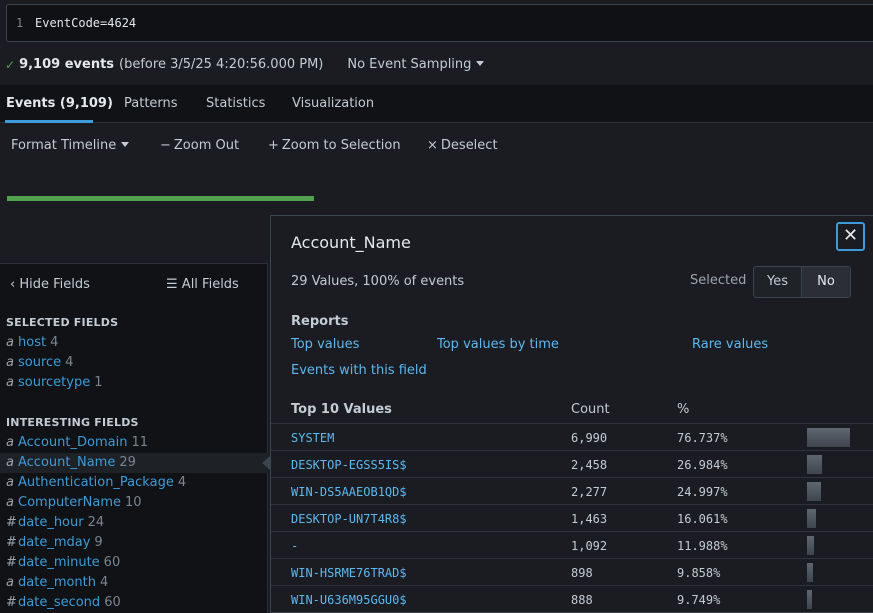  What do you see at coordinates (70, 145) in the screenshot?
I see `format-timeline-dropdown: Format Timeline` at bounding box center [70, 145].